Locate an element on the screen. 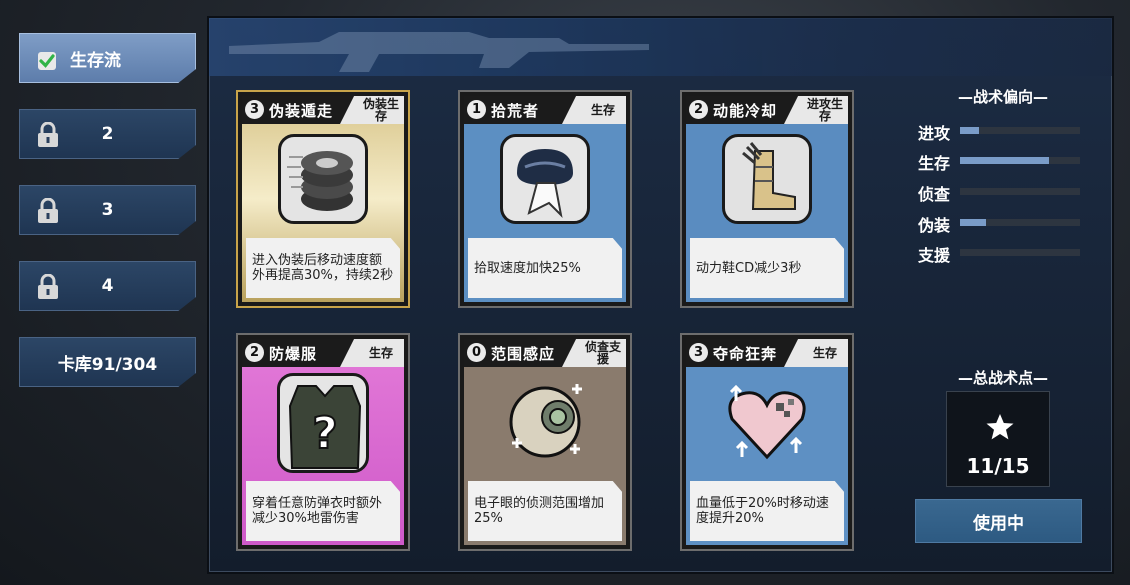 This screenshot has height=585, width=1130. boot-icon is located at coordinates (767, 179).